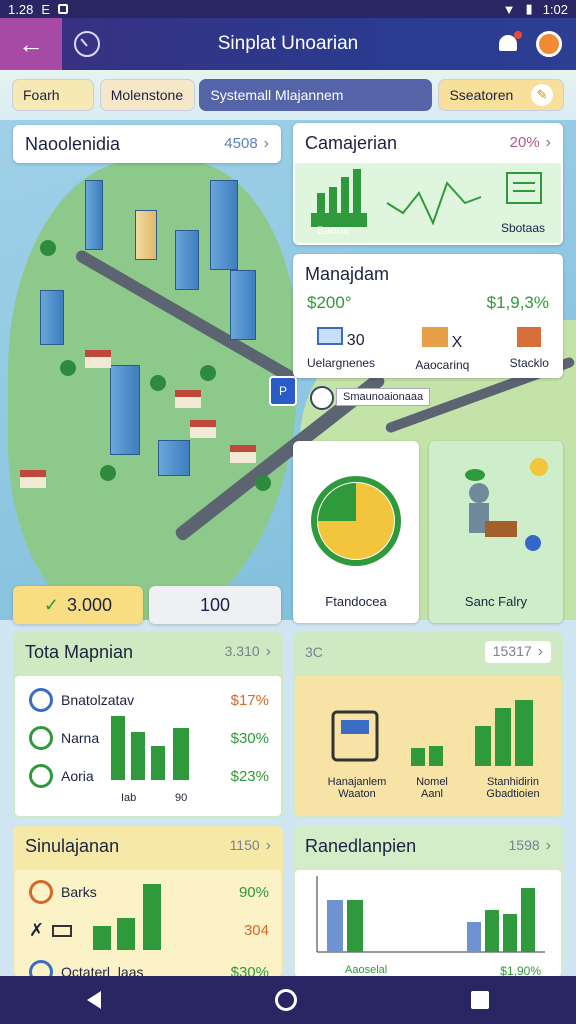 The height and width of the screenshot is (1024, 576). I want to click on simulation-row-1-value: 90%, so click(253, 892).